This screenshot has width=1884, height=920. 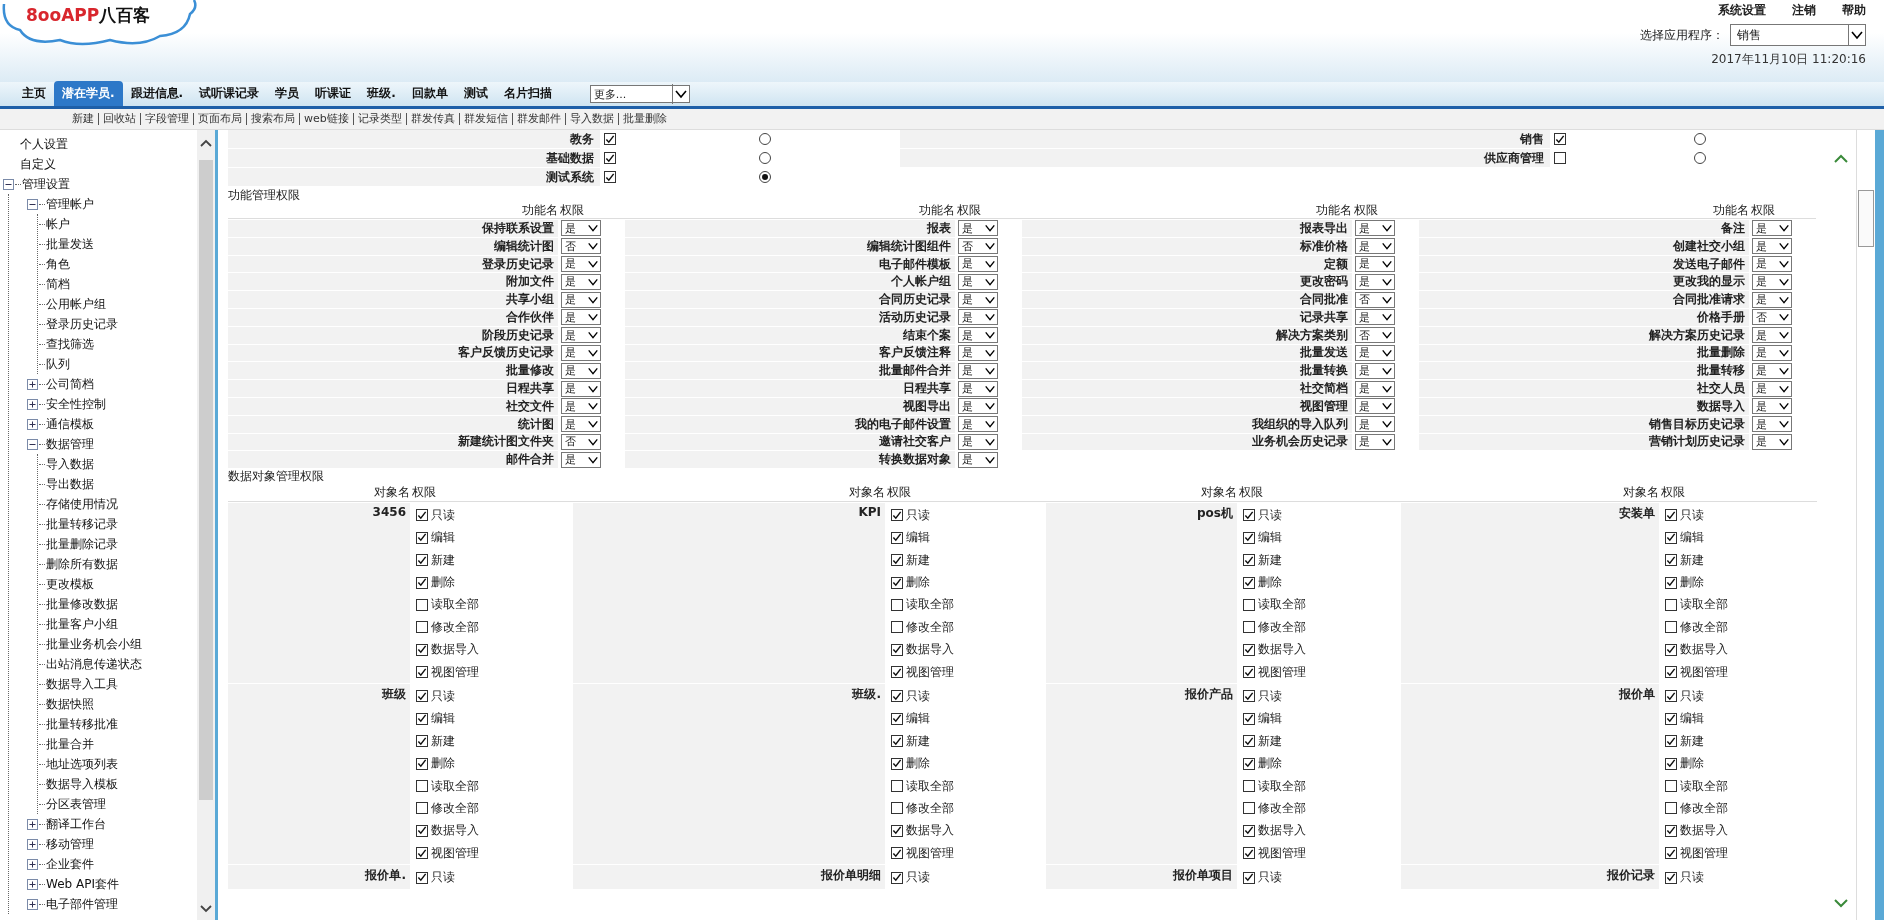 What do you see at coordinates (82, 544) in the screenshot?
I see `tree-item: 批量删除记录` at bounding box center [82, 544].